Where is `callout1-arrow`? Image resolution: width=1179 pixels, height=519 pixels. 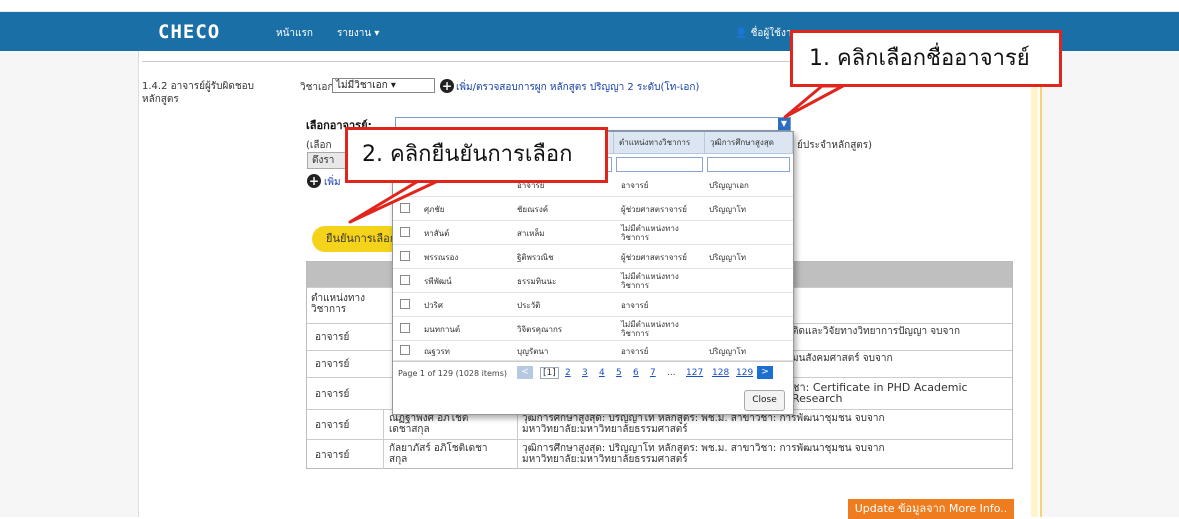 callout1-arrow is located at coordinates (814, 101).